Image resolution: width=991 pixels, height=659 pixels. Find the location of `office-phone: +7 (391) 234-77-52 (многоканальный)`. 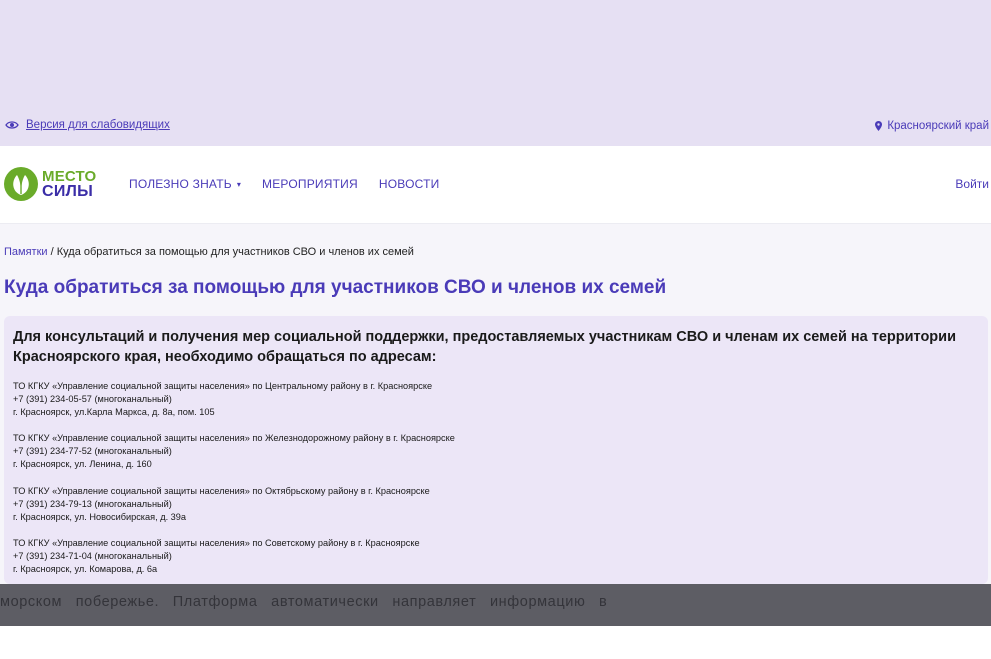

office-phone: +7 (391) 234-77-52 (многоканальный) is located at coordinates (234, 451).